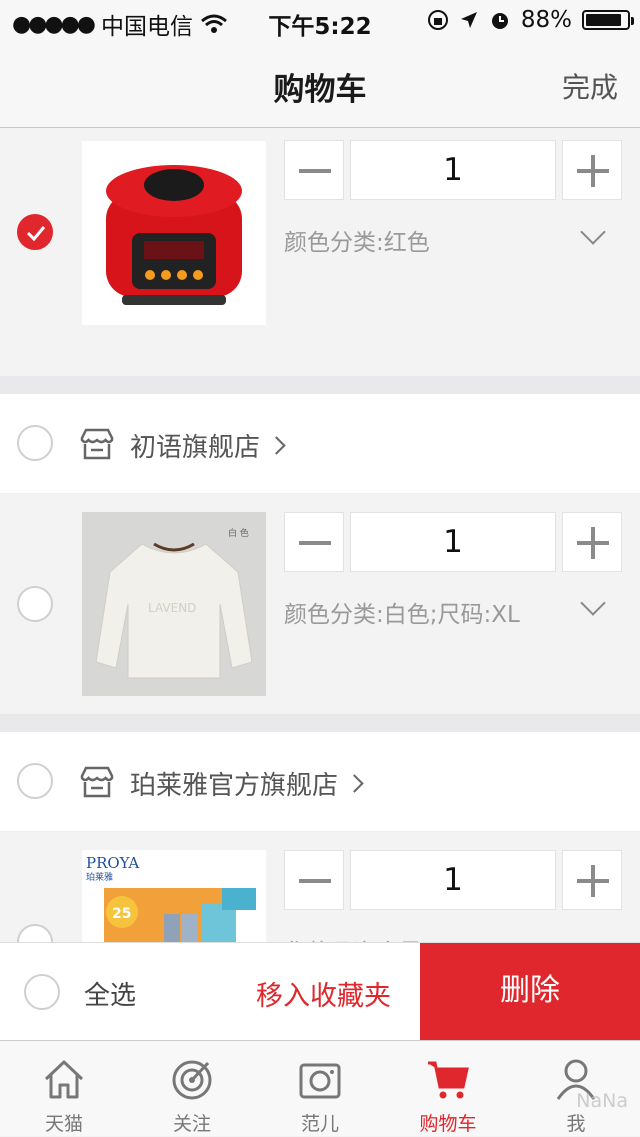  I want to click on target-icon, so click(192, 1080).